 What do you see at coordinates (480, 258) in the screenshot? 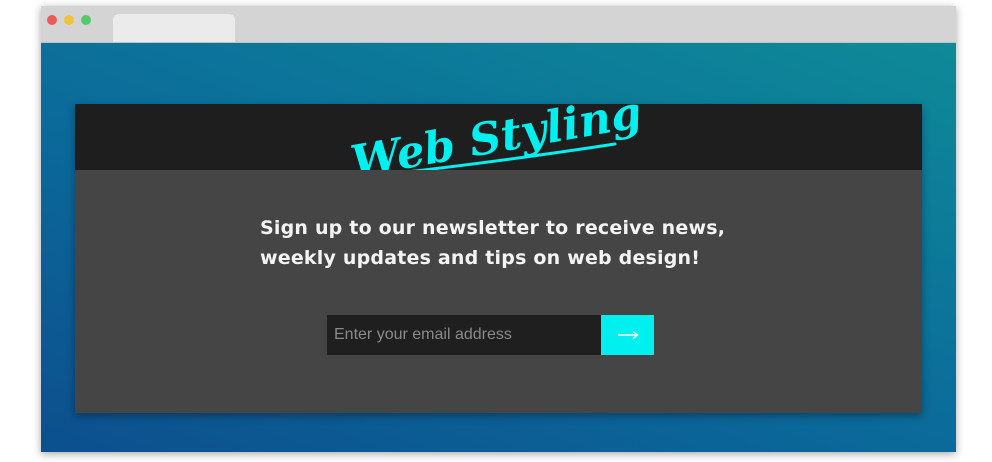
I see `message-line-2: weekly updates and tips on web design!` at bounding box center [480, 258].